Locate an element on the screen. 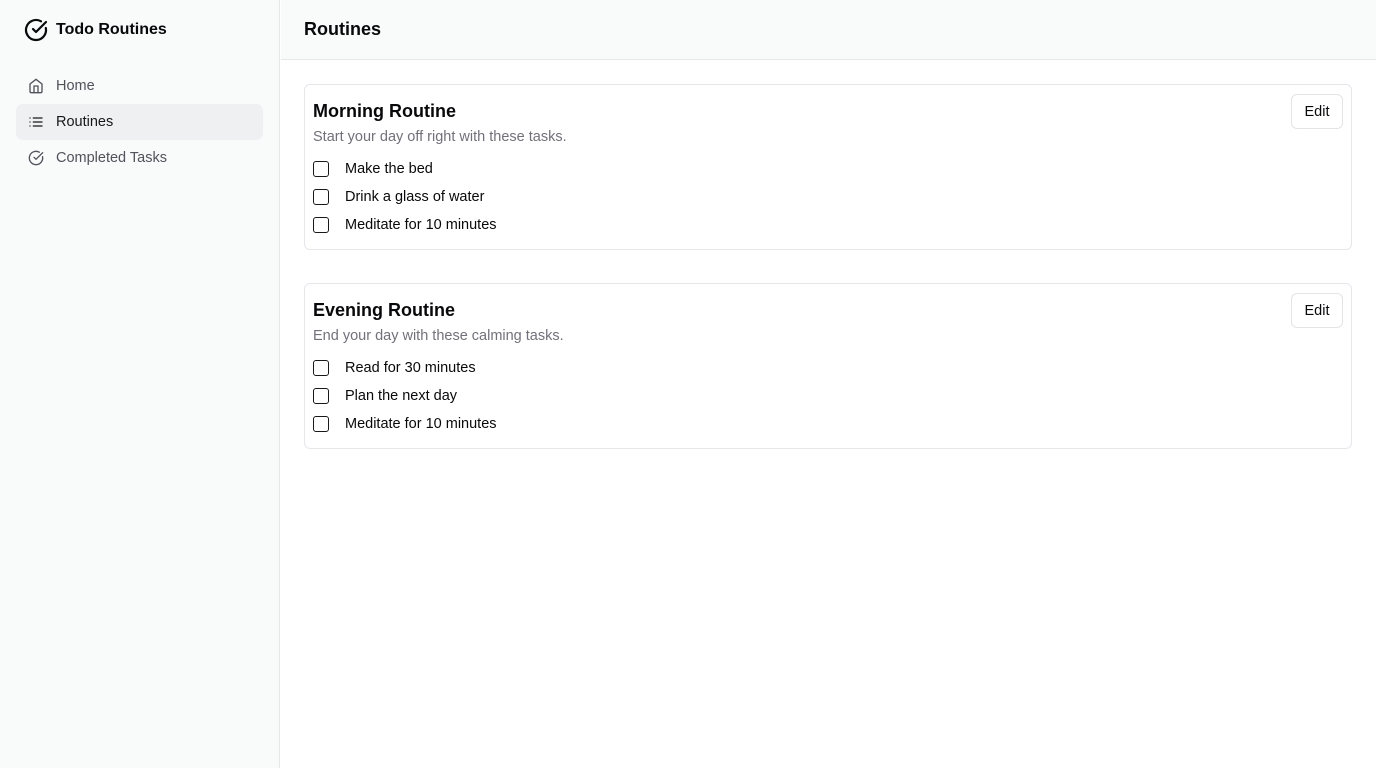 This screenshot has width=1376, height=768. task-label: Make the bed is located at coordinates (389, 169).